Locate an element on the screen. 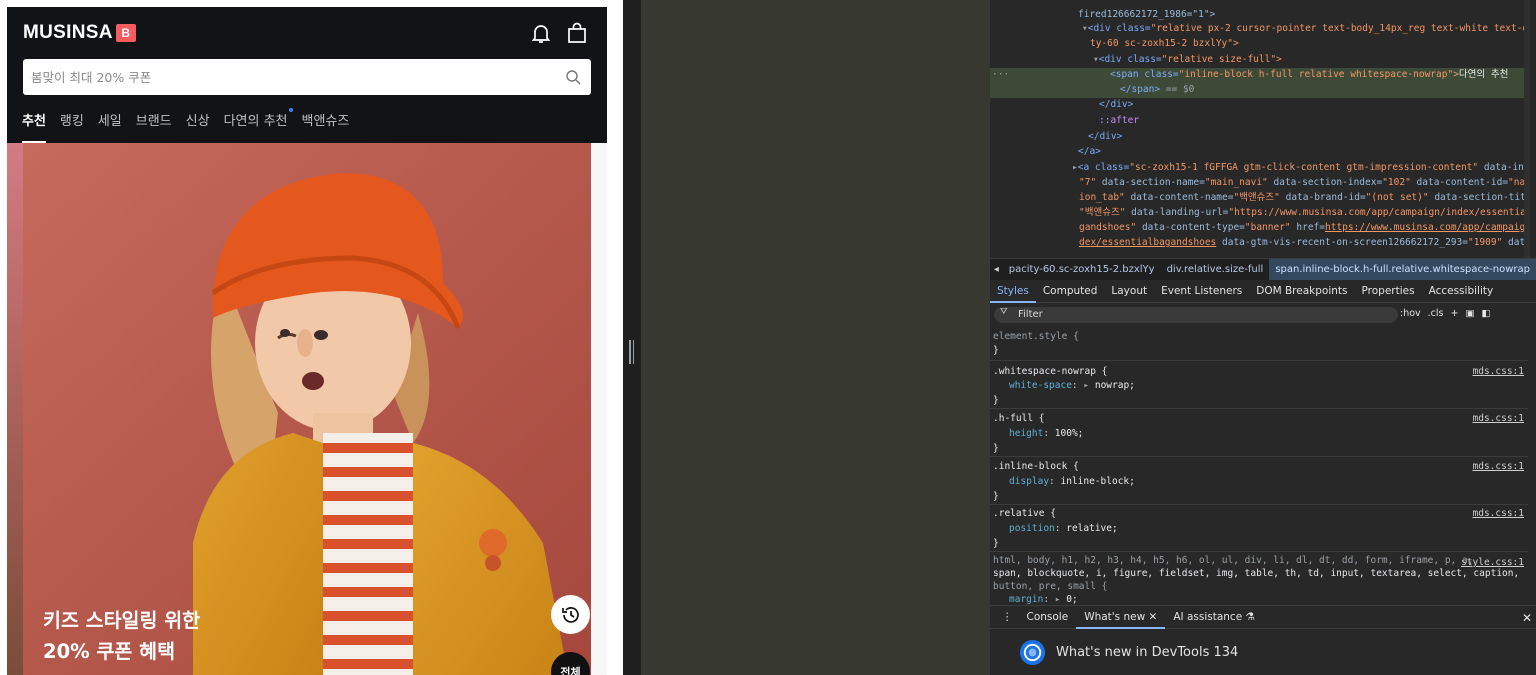  styles-filter-row: Filter ⛛ :hov .cls + ▣ ◧ is located at coordinates (1263, 315).